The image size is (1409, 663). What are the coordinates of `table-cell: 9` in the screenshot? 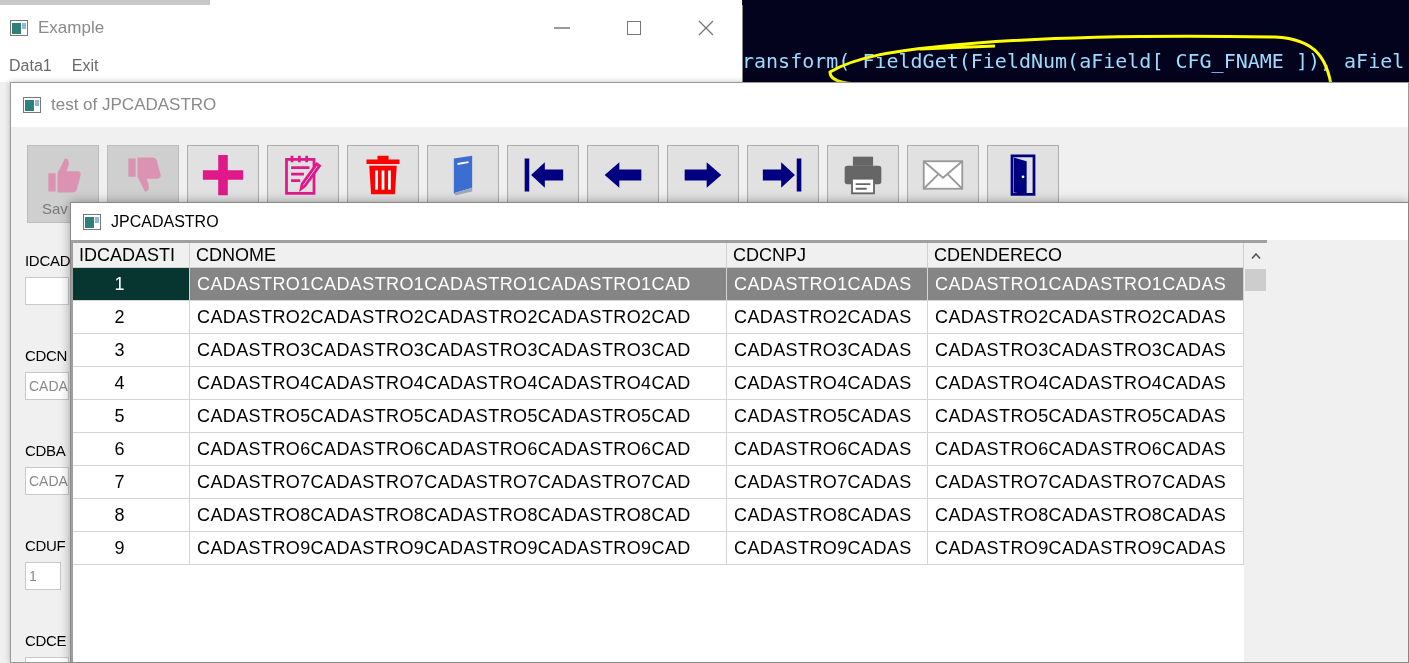 It's located at (131, 548).